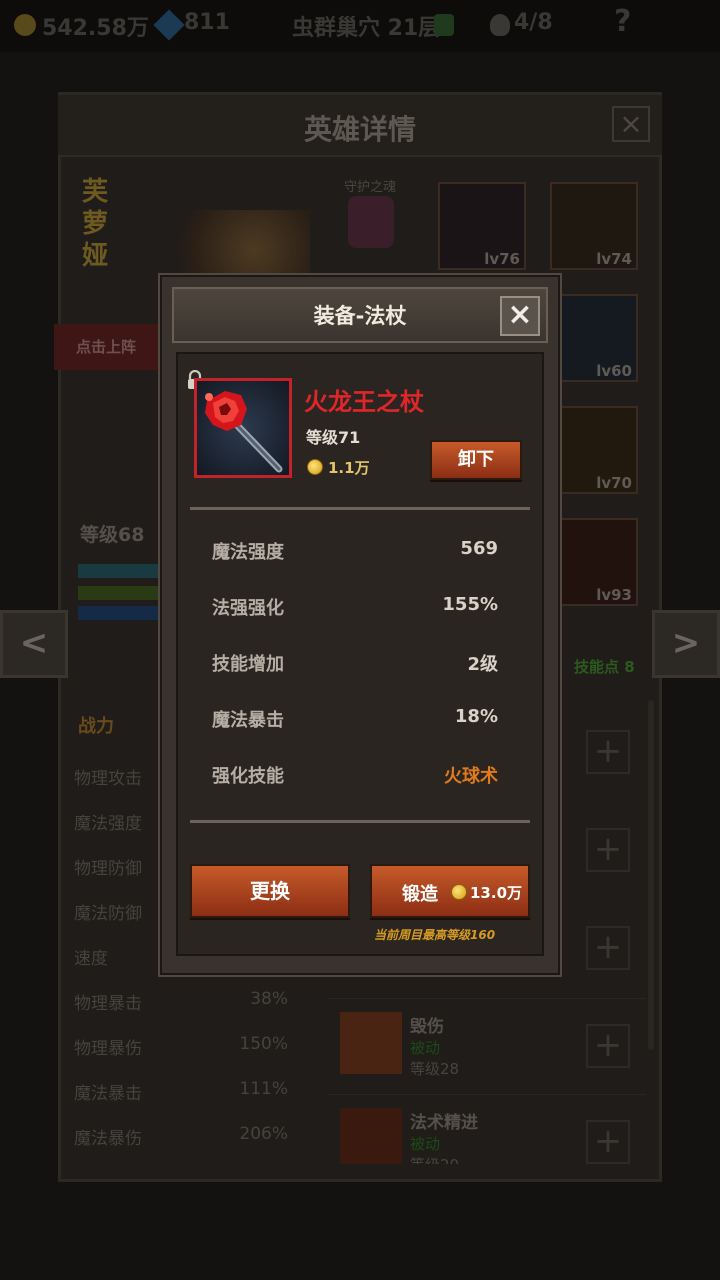 The height and width of the screenshot is (1280, 720). I want to click on forge-label: 锻造, so click(420, 894).